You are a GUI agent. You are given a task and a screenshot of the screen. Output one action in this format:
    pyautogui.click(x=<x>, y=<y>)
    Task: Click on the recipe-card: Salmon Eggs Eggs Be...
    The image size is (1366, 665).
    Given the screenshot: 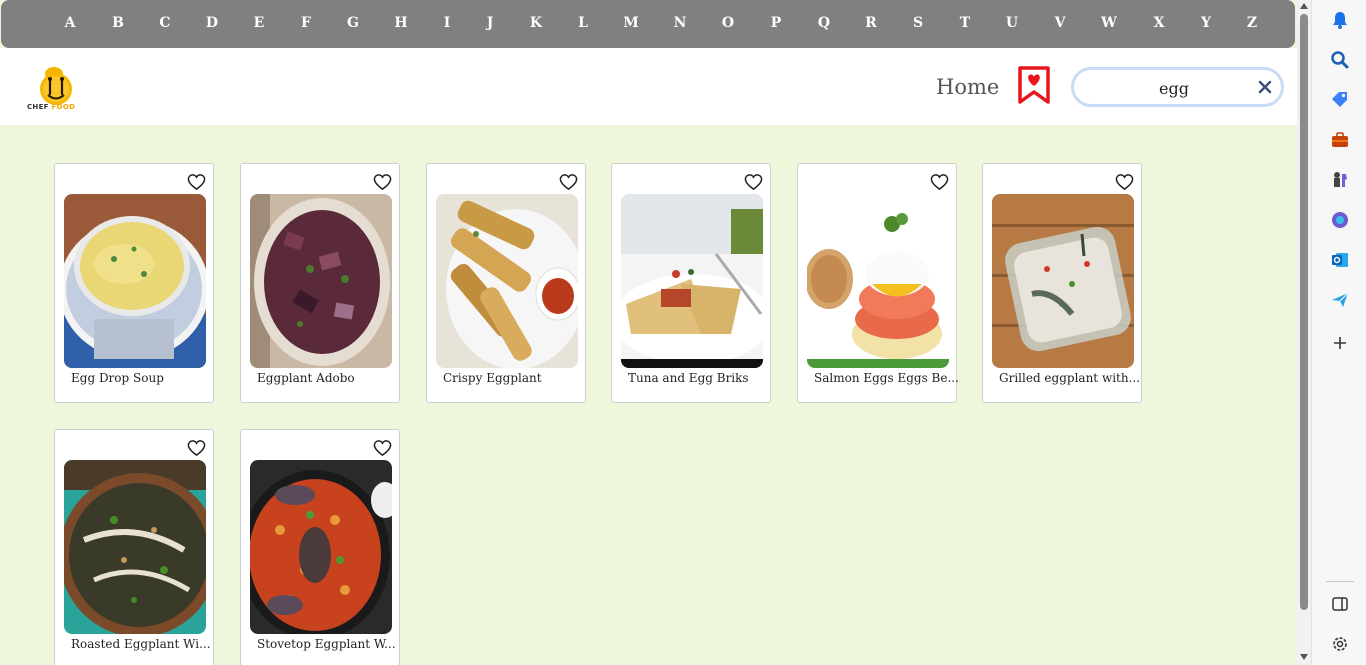 What is the action you would take?
    pyautogui.click(x=878, y=283)
    